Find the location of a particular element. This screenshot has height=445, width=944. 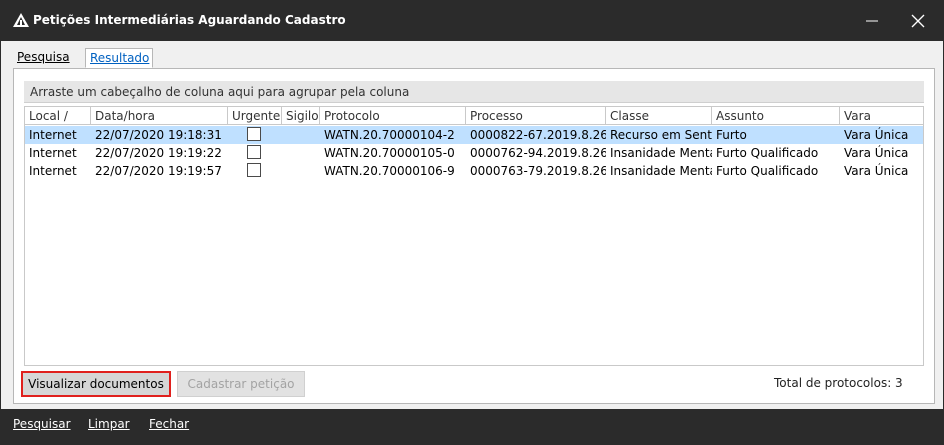

pesquisar-link: Pesquisar is located at coordinates (42, 424).